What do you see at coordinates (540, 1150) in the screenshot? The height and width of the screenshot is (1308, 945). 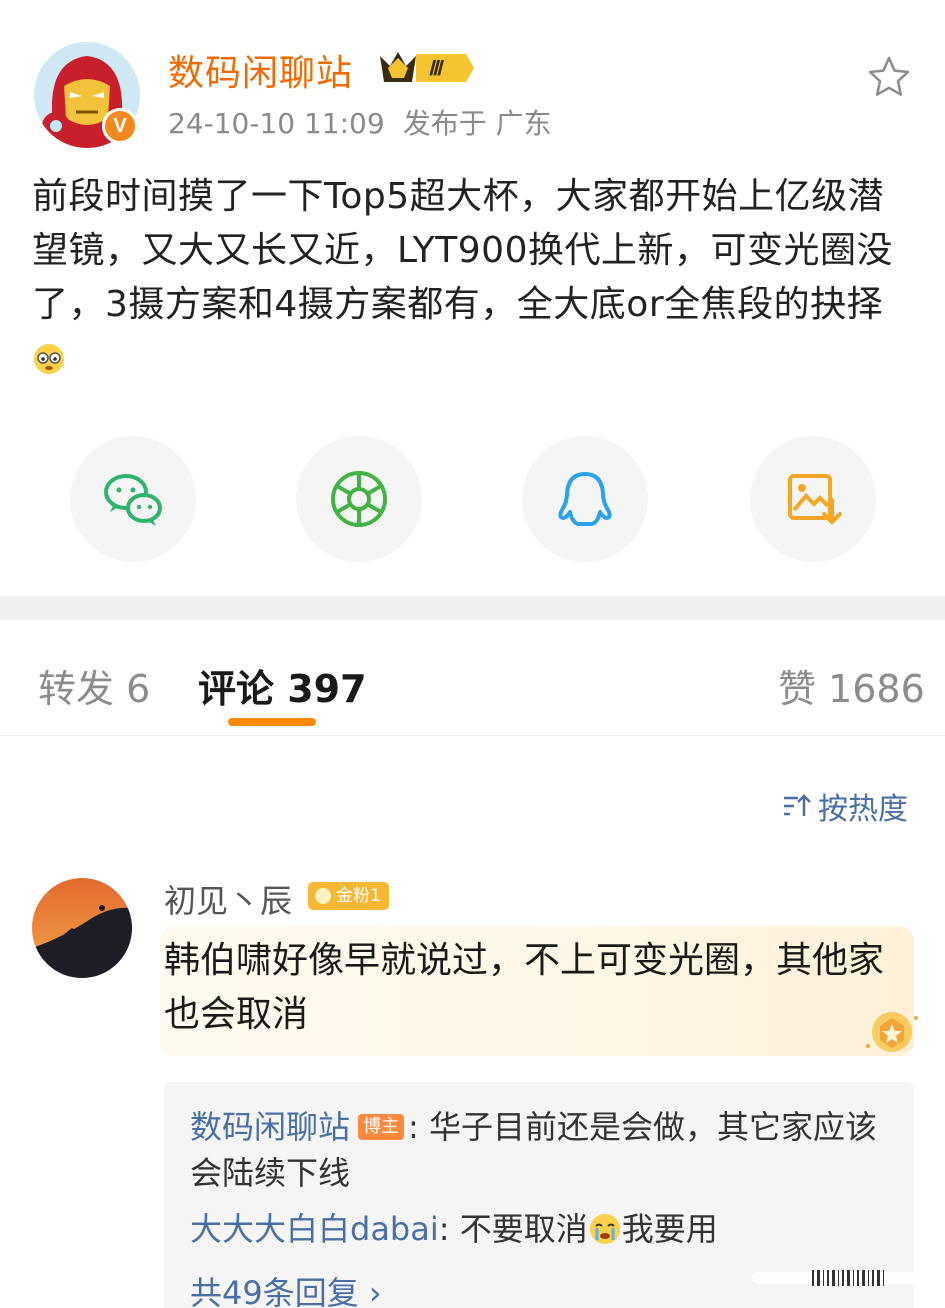 I see `reply-item: 数码闲聊站 博主: 华子目前还是会做，其它家应该会陆续下线` at bounding box center [540, 1150].